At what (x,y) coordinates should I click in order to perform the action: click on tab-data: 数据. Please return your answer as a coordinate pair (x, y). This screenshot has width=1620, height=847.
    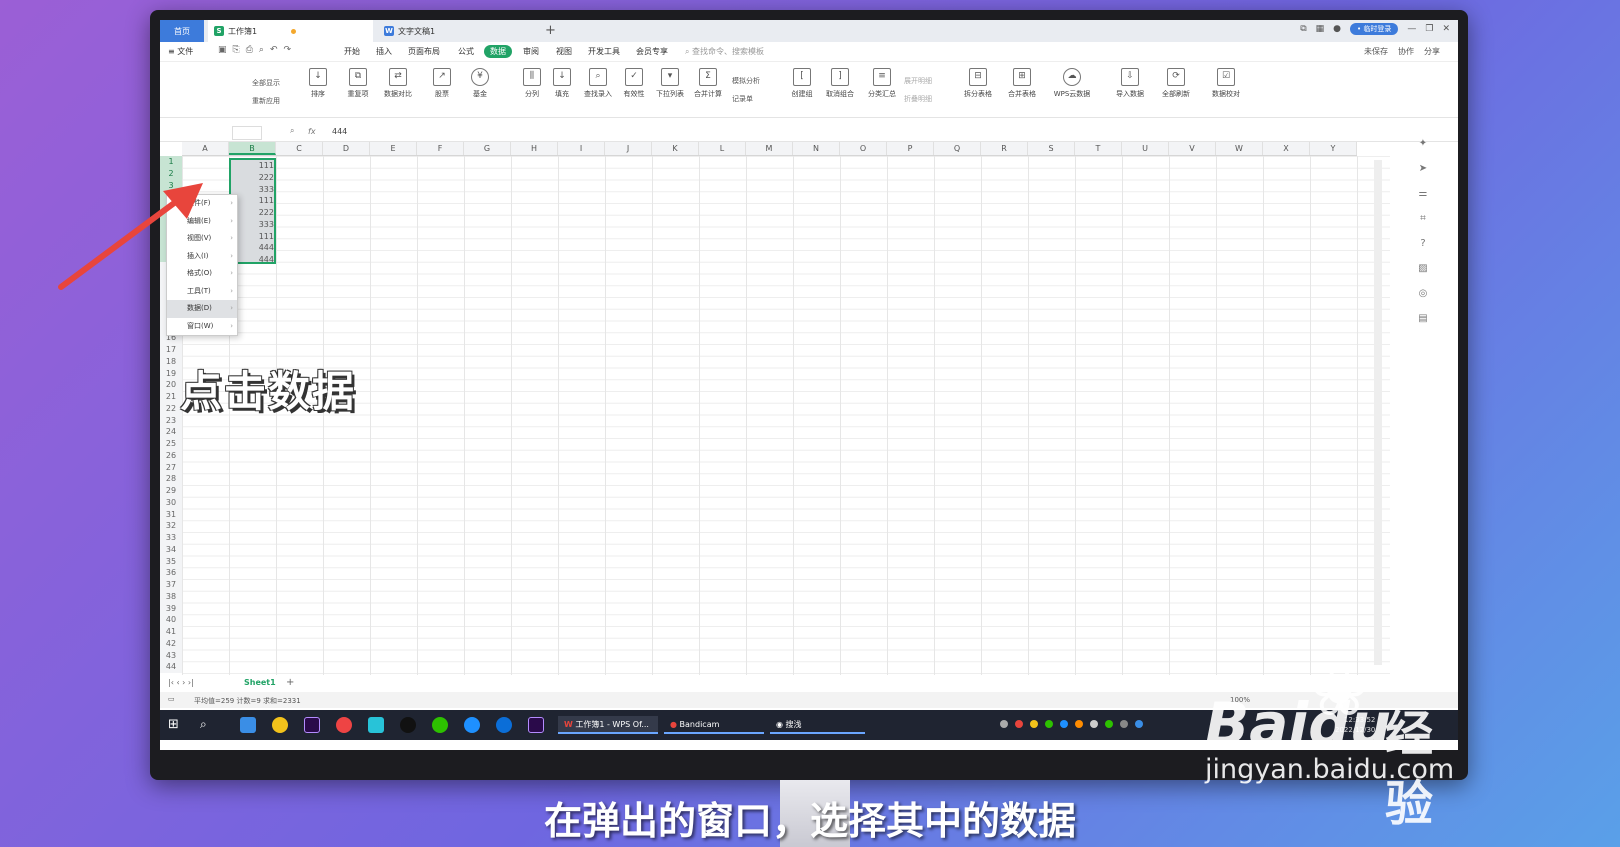
    Looking at the image, I should click on (498, 51).